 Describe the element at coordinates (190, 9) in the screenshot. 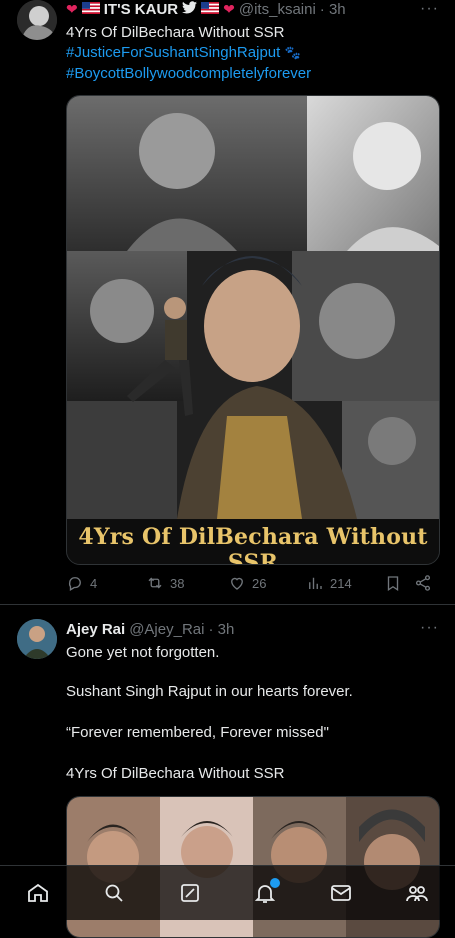

I see `bird-icon` at that location.